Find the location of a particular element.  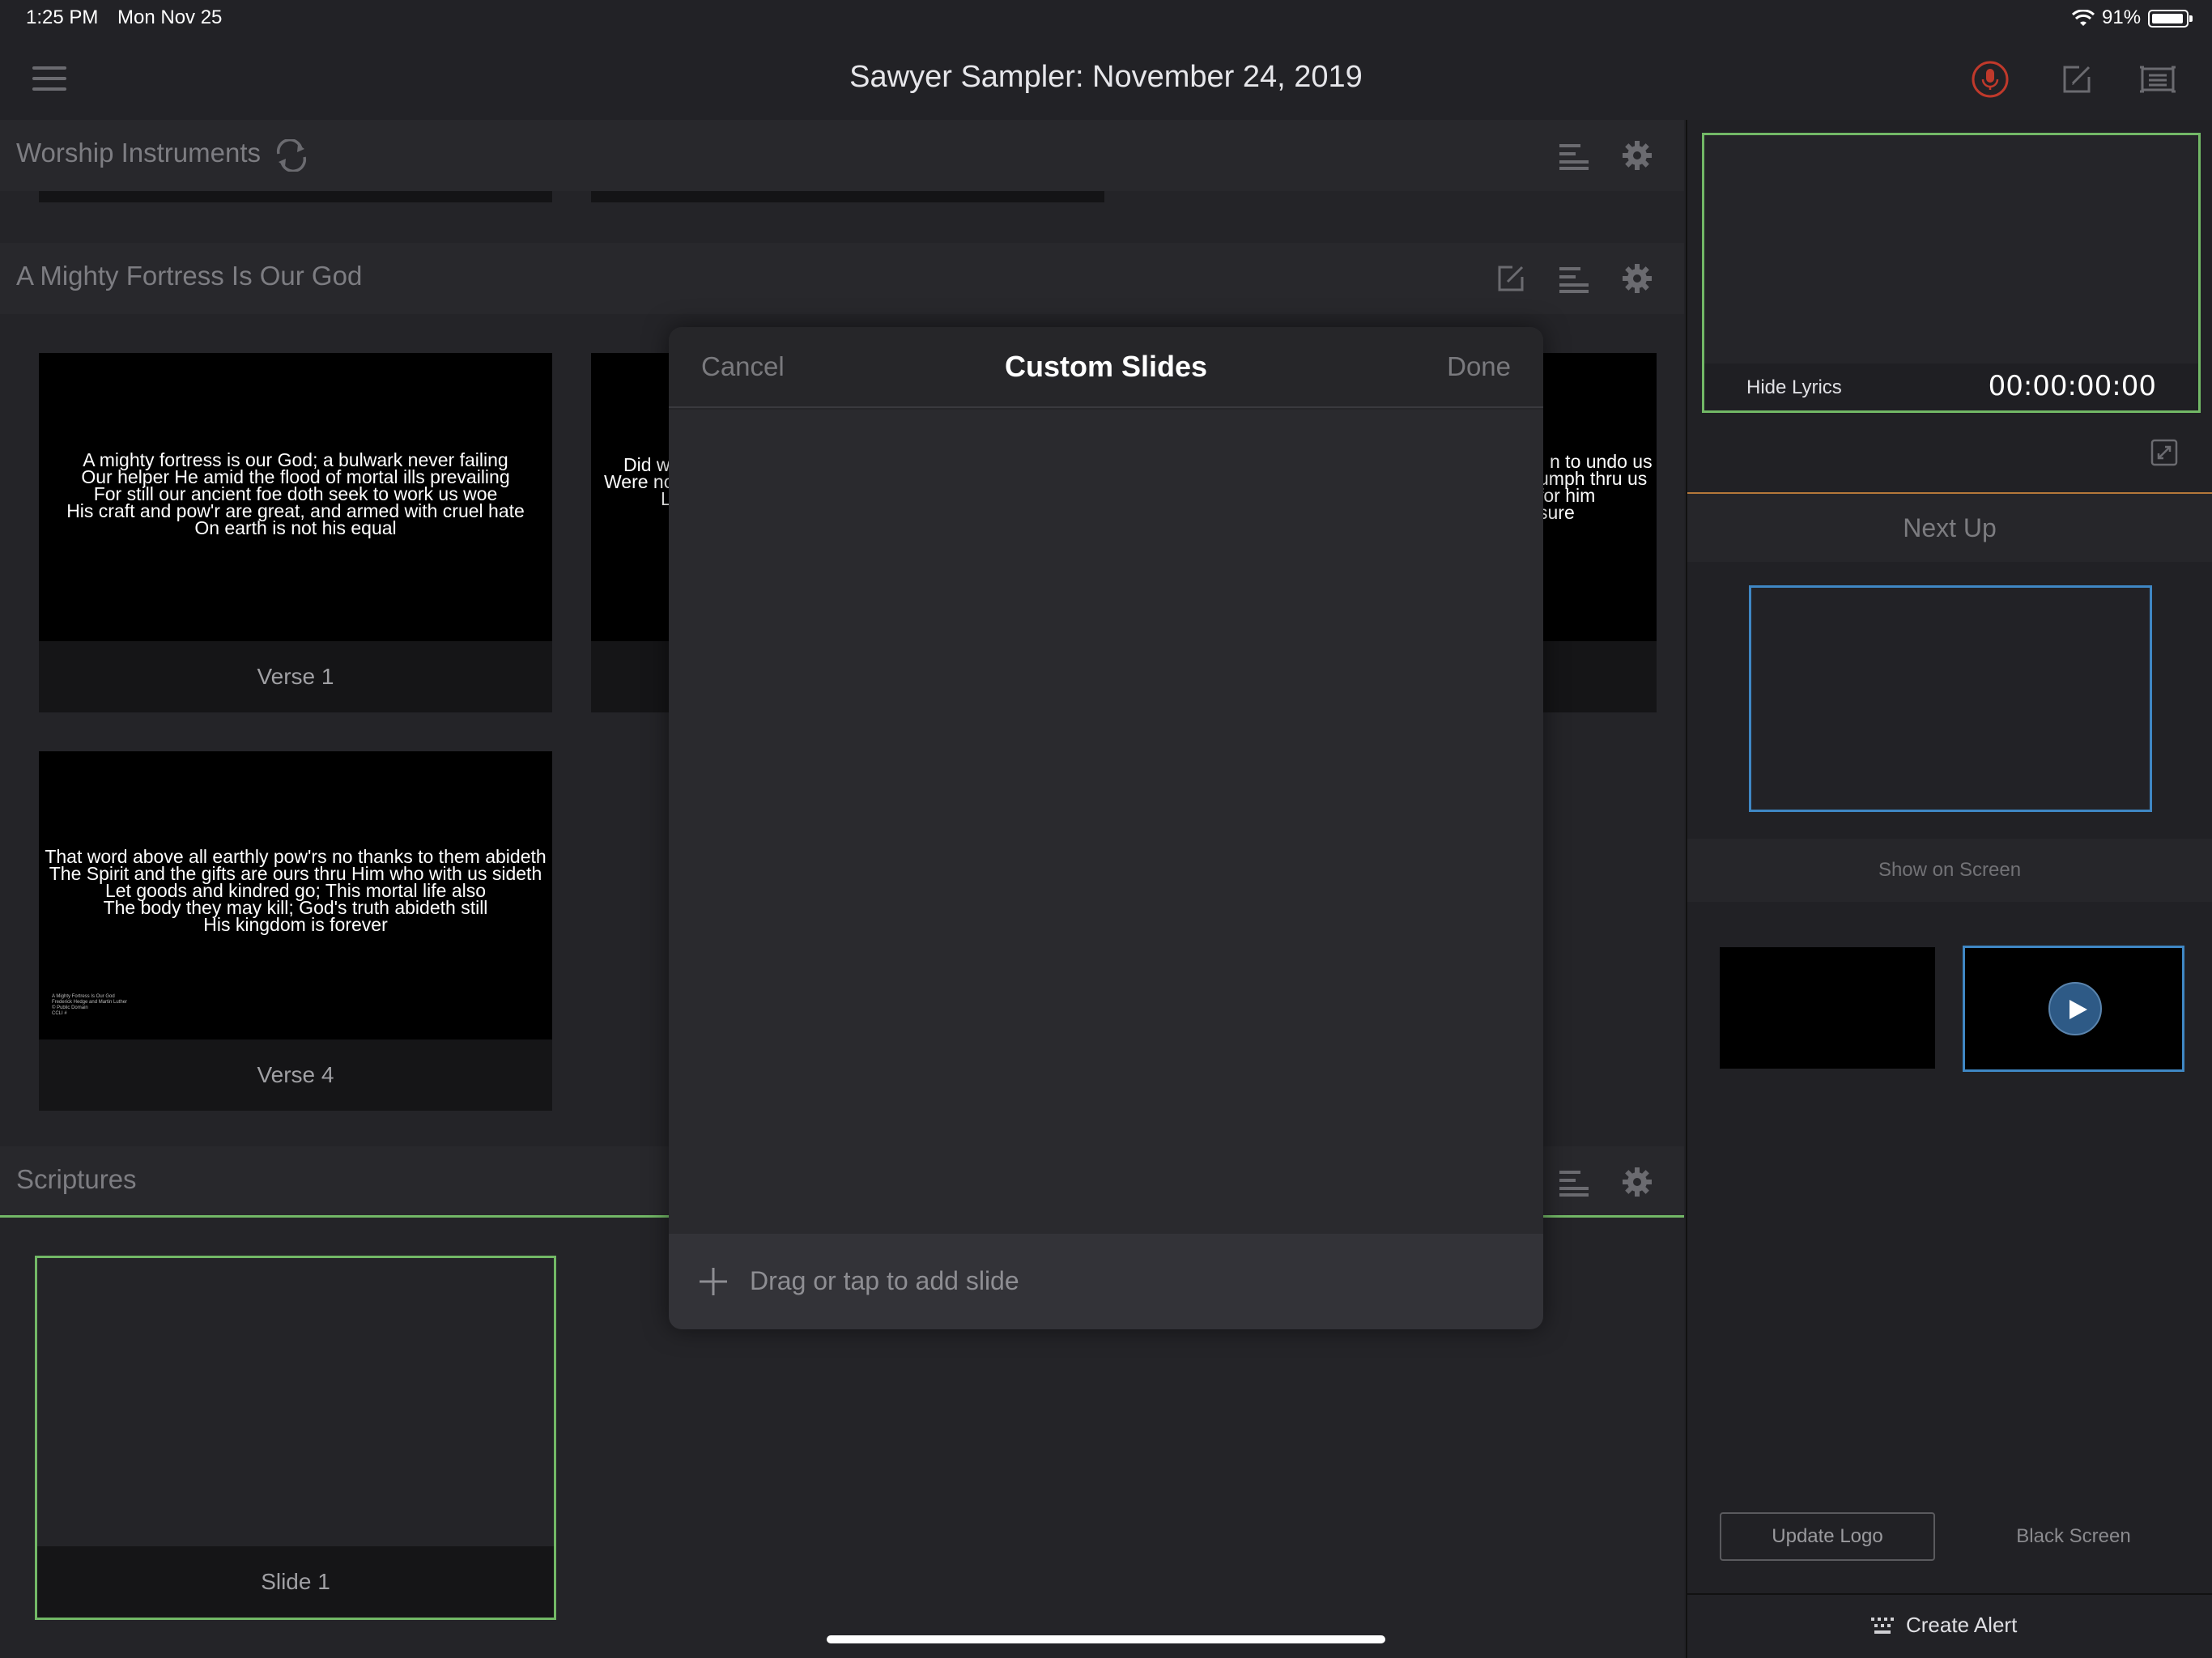

battery-icon is located at coordinates (2170, 19).